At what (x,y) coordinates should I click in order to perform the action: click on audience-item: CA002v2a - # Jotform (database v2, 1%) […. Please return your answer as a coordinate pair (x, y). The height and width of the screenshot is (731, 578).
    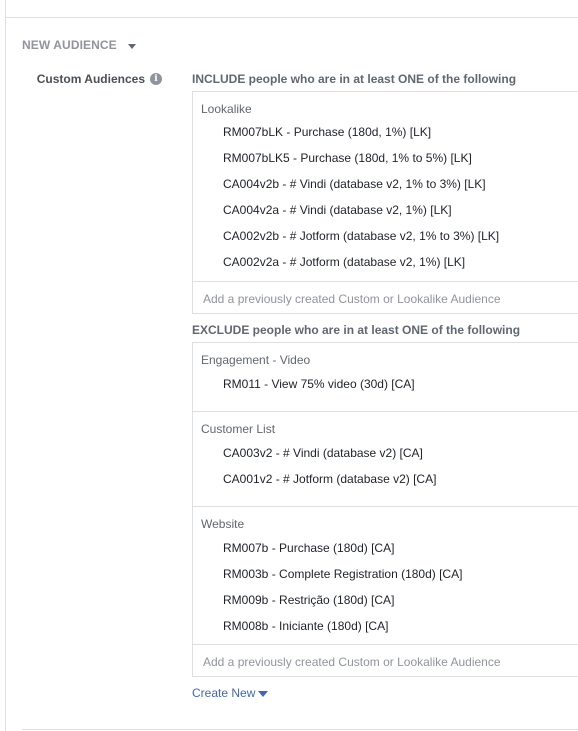
    Looking at the image, I should click on (344, 262).